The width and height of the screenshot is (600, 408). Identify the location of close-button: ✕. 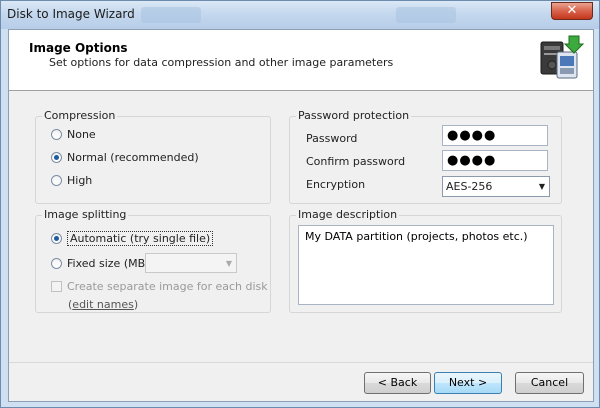
(572, 11).